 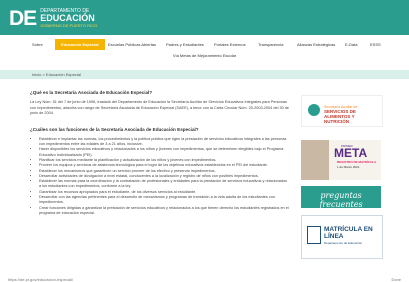 I want to click on nav-item-padres: Padres y Estudiantes, so click(x=185, y=44).